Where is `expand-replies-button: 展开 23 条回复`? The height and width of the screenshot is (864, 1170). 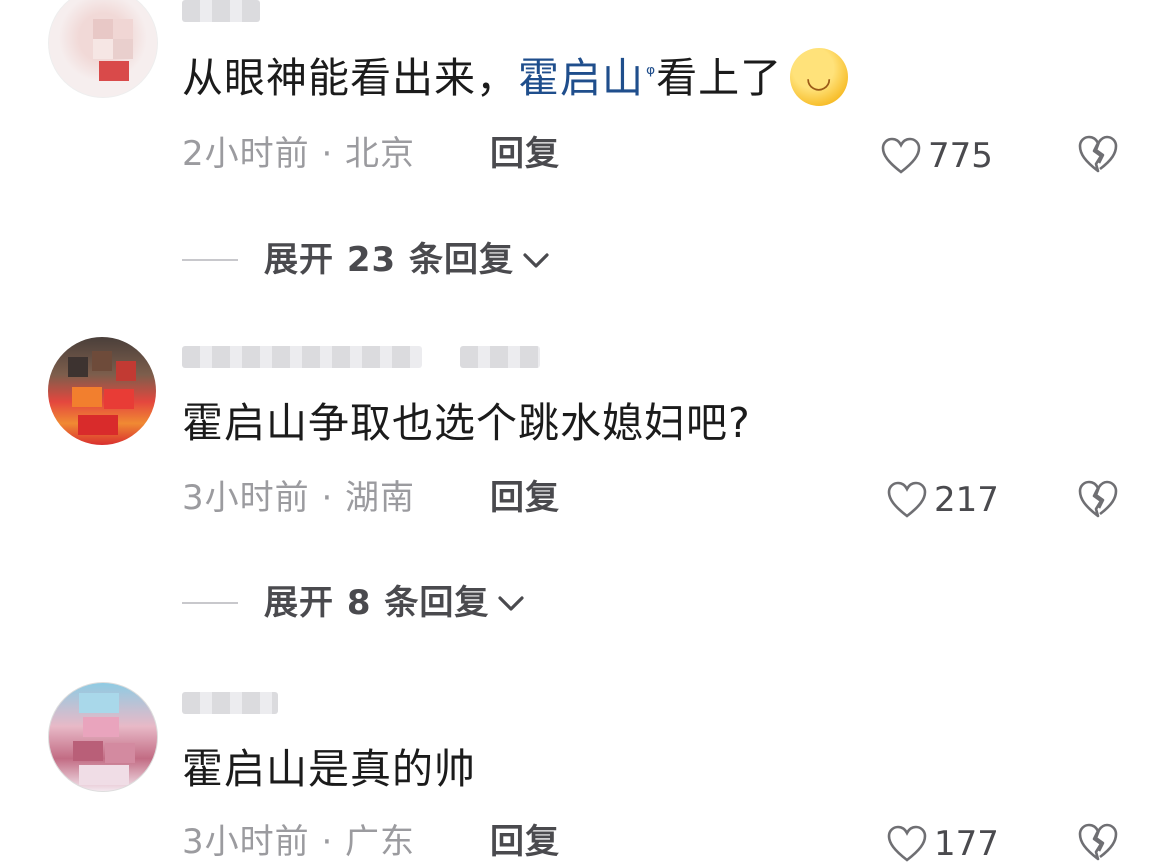
expand-replies-button: 展开 23 条回复 is located at coordinates (367, 260).